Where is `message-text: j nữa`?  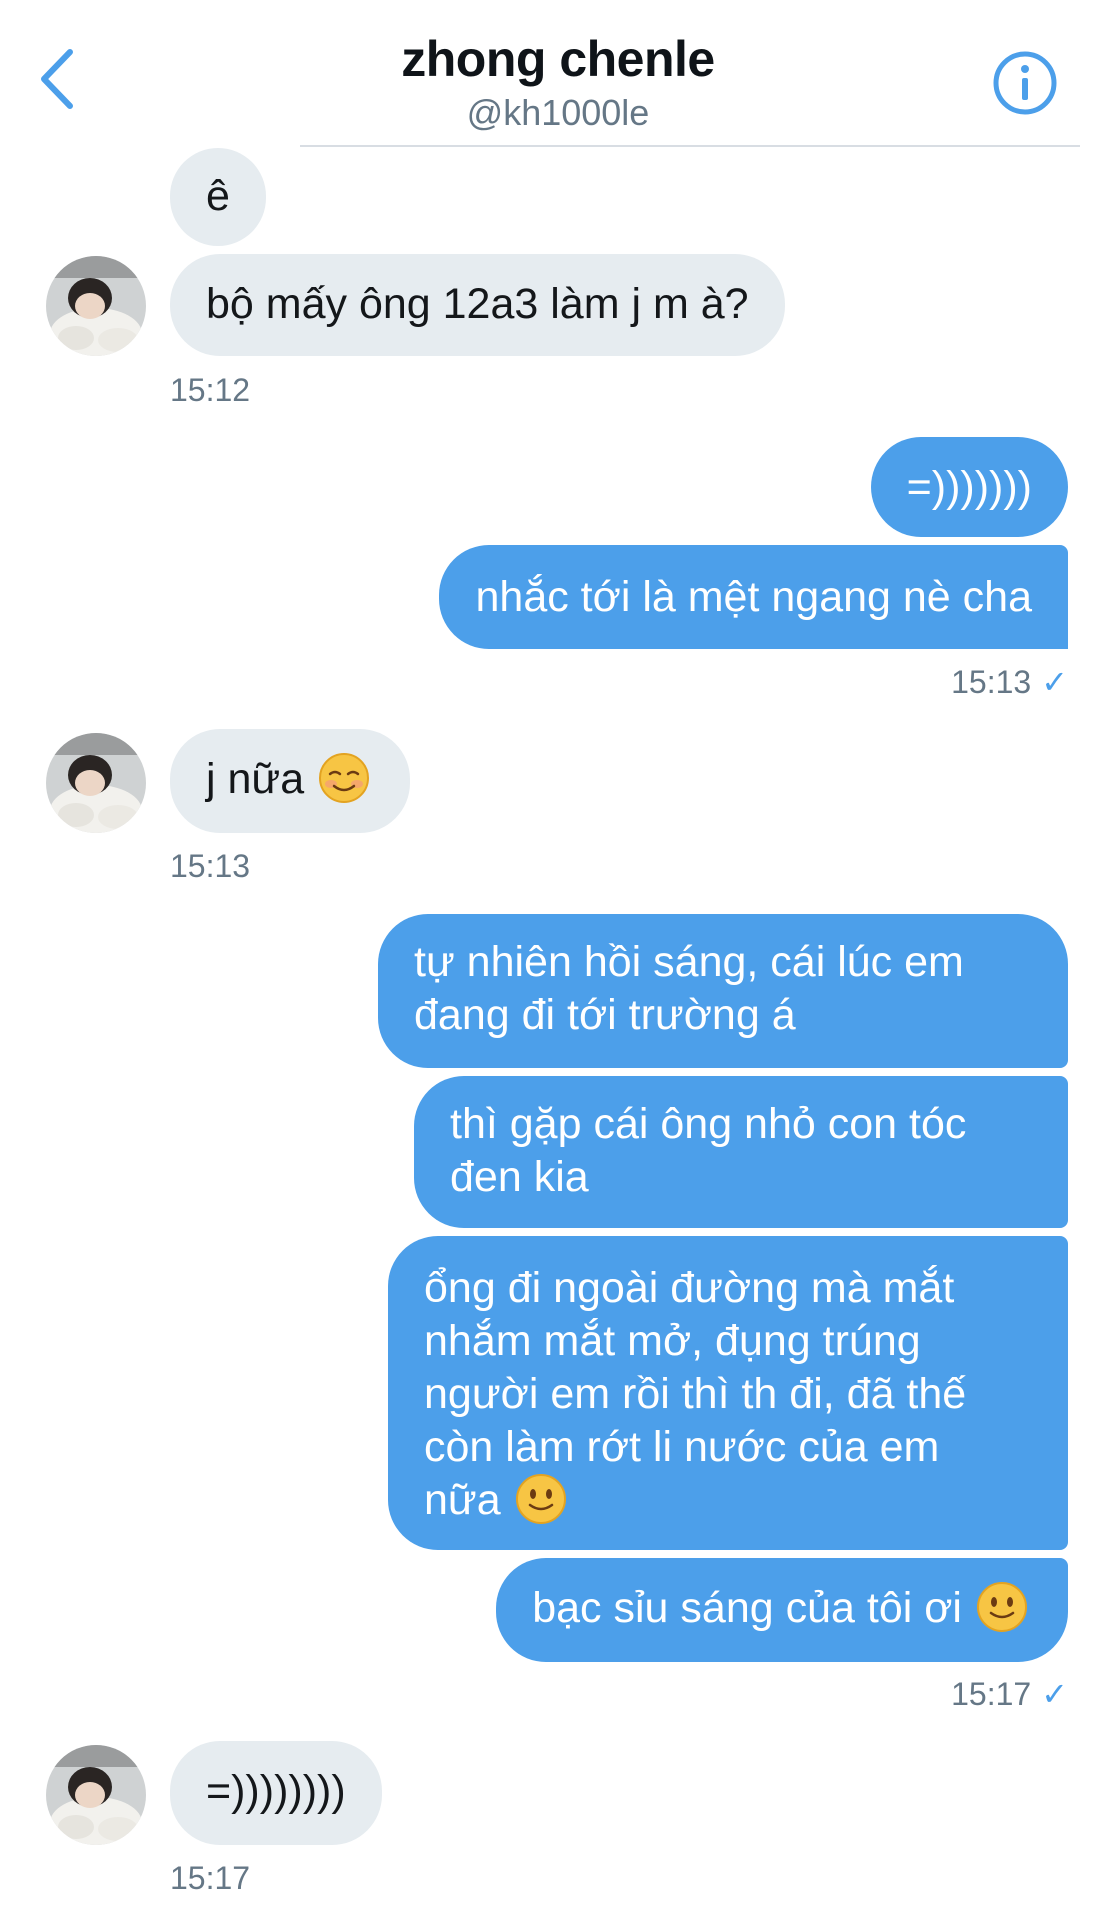
message-text: j nữa is located at coordinates (255, 779).